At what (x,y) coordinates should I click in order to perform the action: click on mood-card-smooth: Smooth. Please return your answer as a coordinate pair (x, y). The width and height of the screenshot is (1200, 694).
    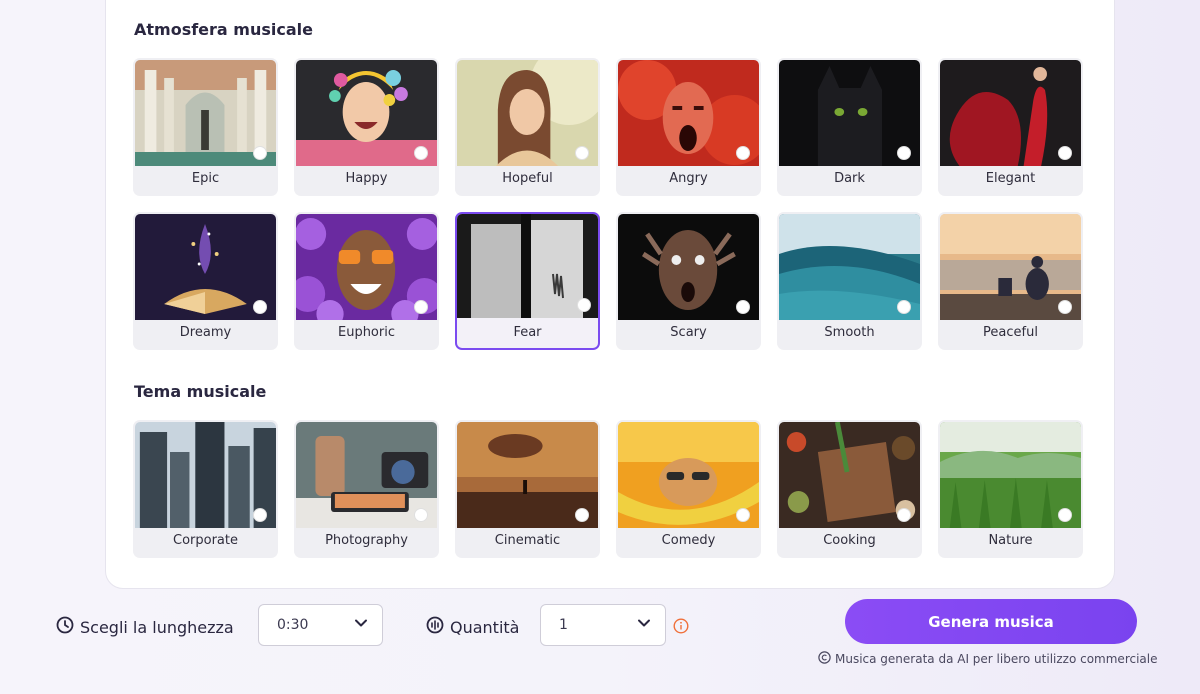
    Looking at the image, I should click on (849, 281).